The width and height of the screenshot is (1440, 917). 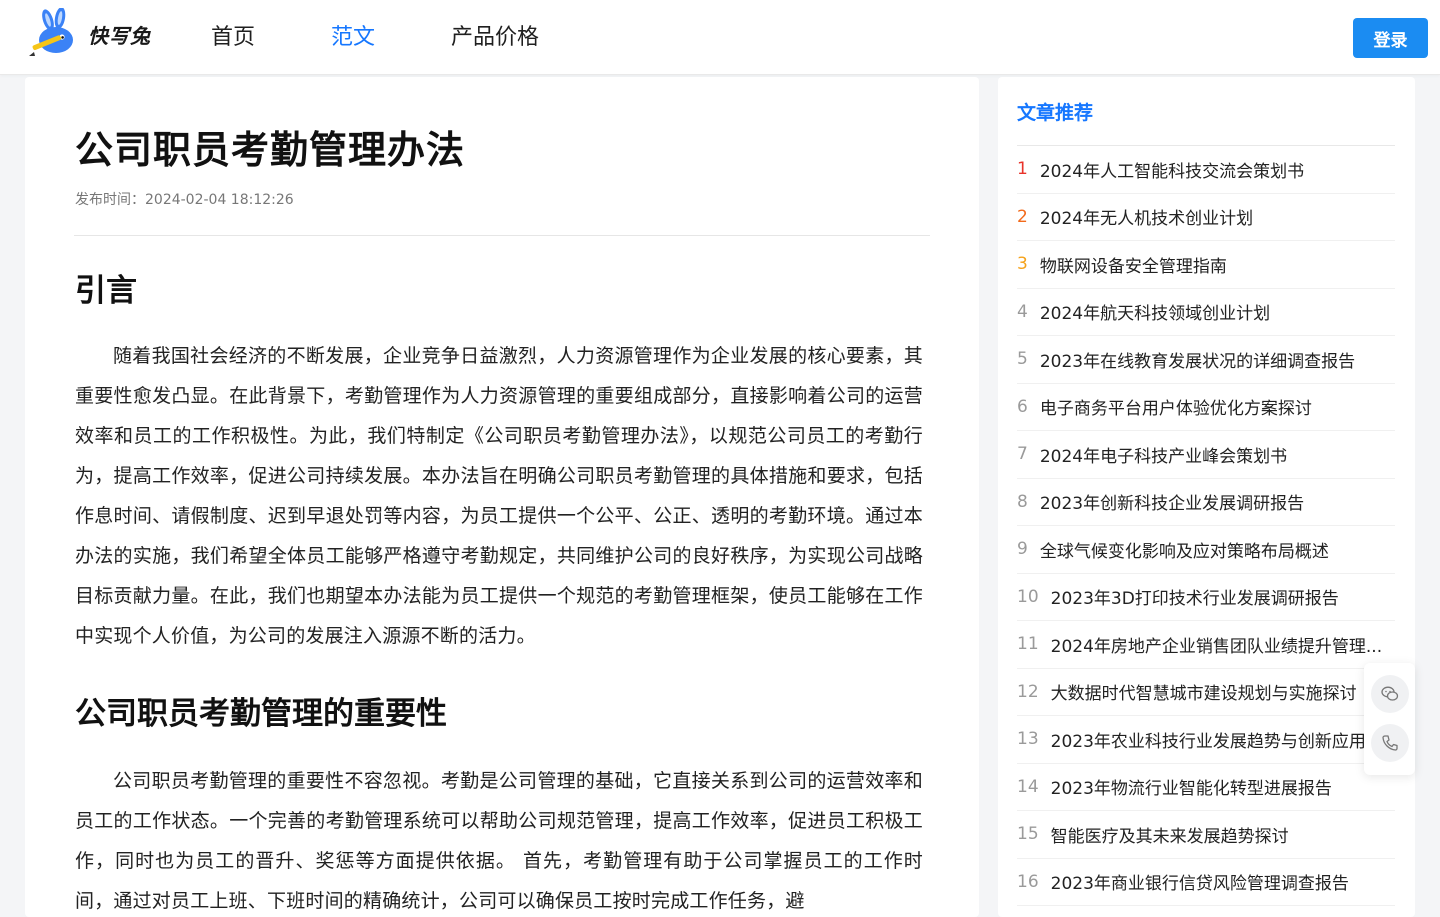 What do you see at coordinates (1022, 216) in the screenshot?
I see `rank-number: 2` at bounding box center [1022, 216].